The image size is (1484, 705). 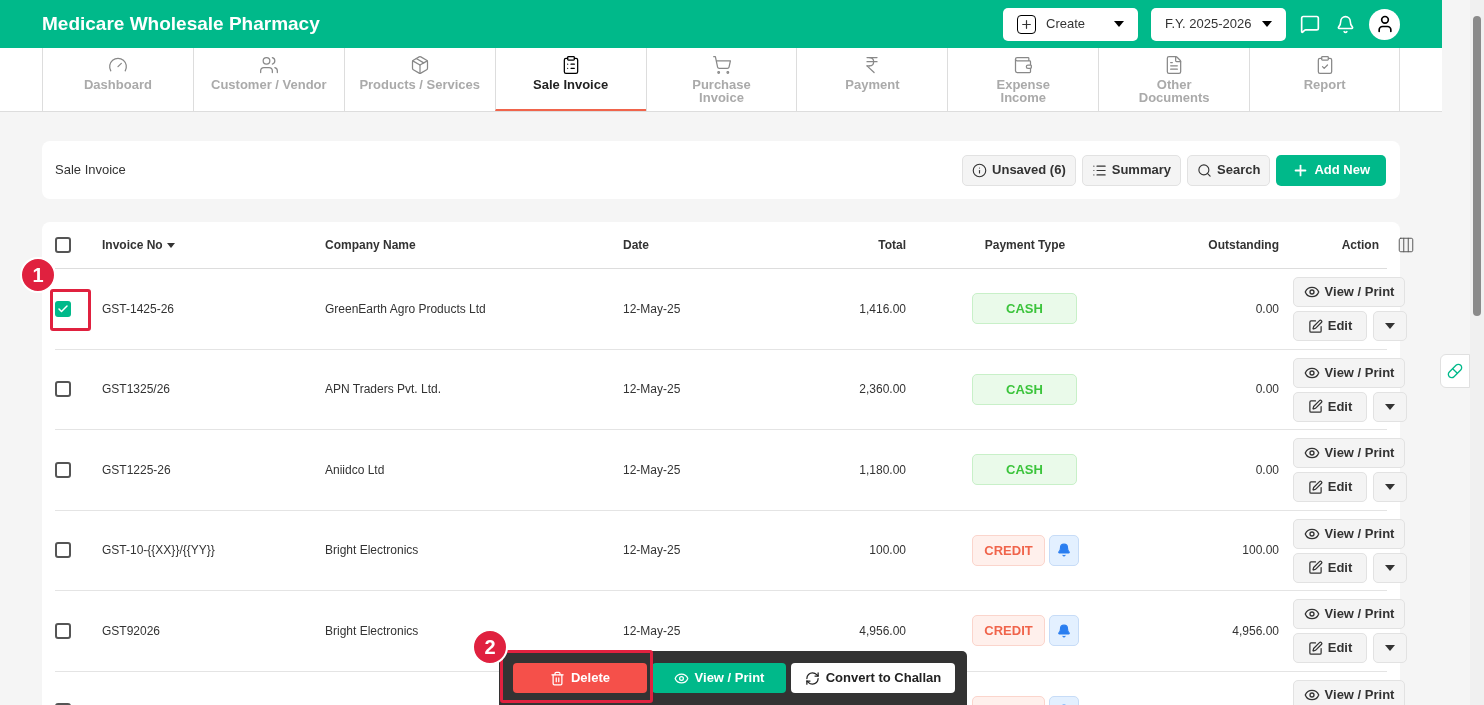 I want to click on trash-icon, so click(x=557, y=678).